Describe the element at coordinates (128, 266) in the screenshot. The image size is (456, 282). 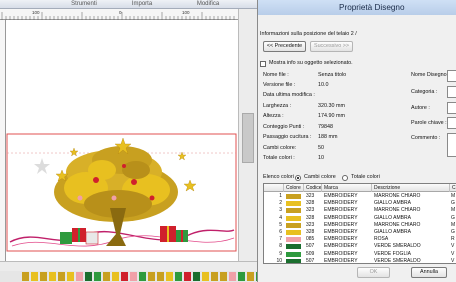
I see `horizontal-scrollbar` at that location.